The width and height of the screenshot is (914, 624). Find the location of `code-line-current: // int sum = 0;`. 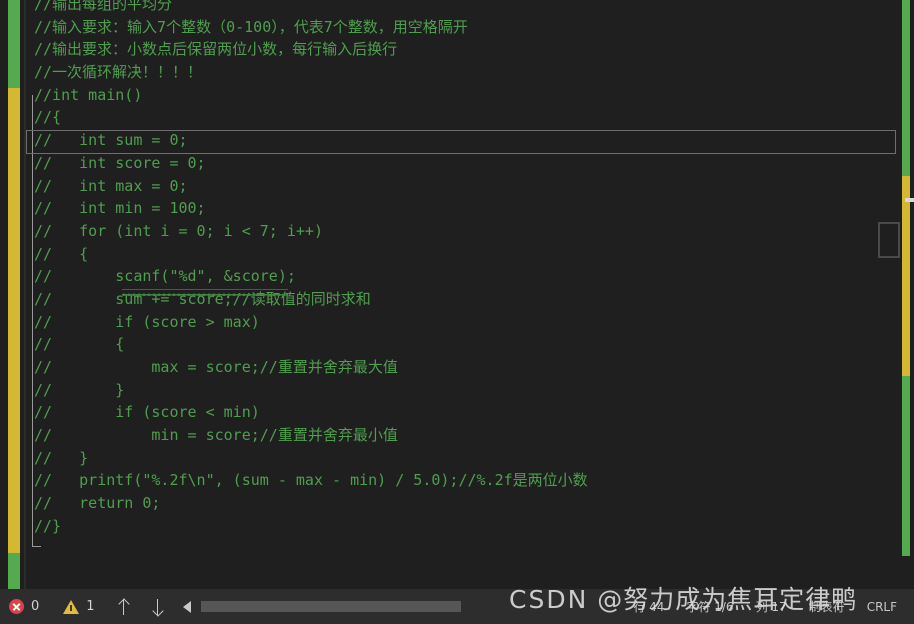

code-line-current: // int sum = 0; is located at coordinates (461, 140).